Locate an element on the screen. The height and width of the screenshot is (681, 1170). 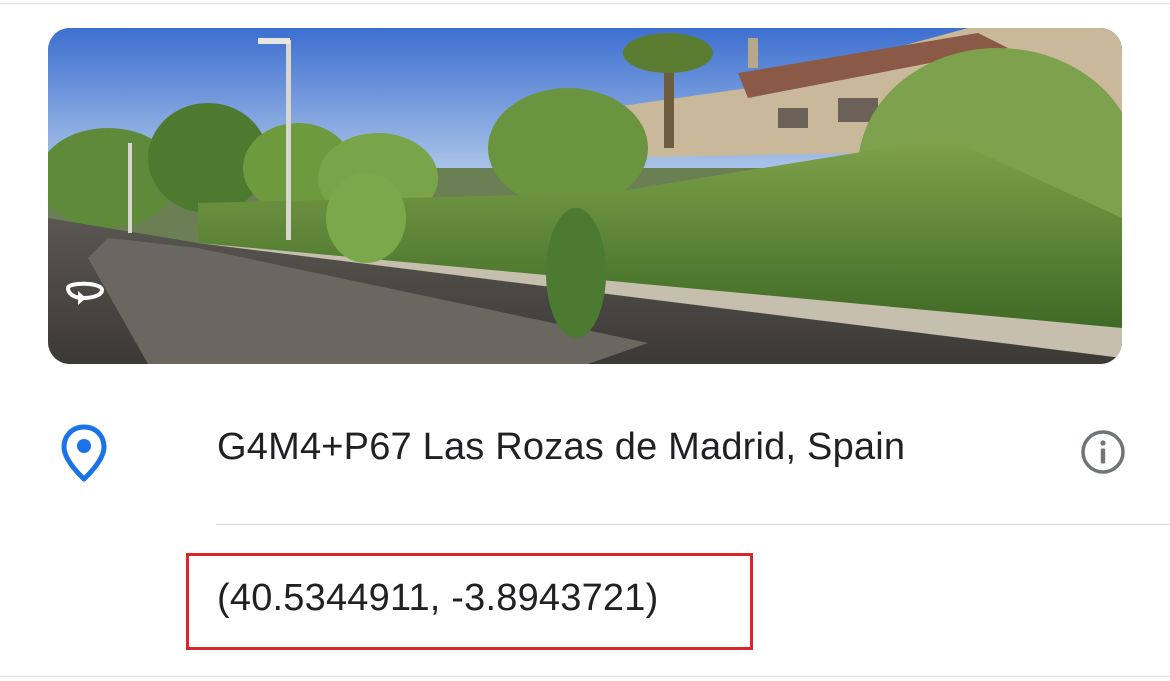
top-divider is located at coordinates (585, 3).